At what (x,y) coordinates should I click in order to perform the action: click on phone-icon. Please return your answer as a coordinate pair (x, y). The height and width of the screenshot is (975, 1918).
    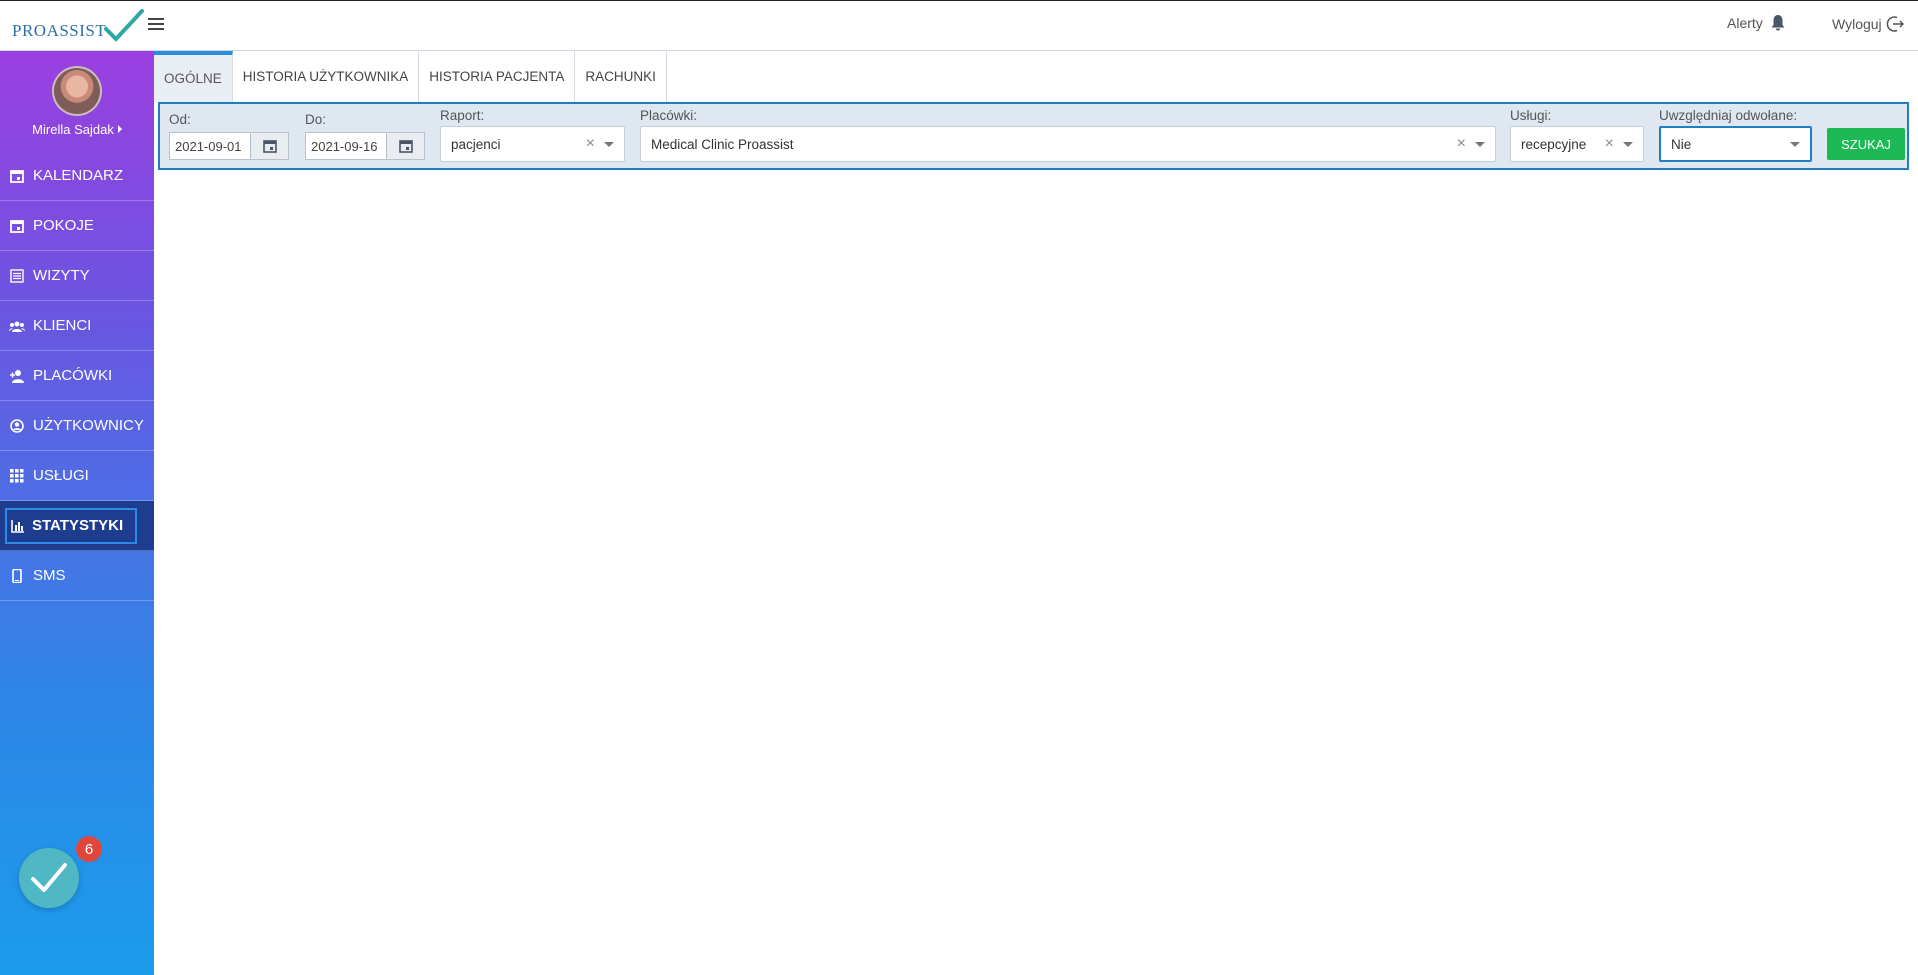
    Looking at the image, I should click on (17, 576).